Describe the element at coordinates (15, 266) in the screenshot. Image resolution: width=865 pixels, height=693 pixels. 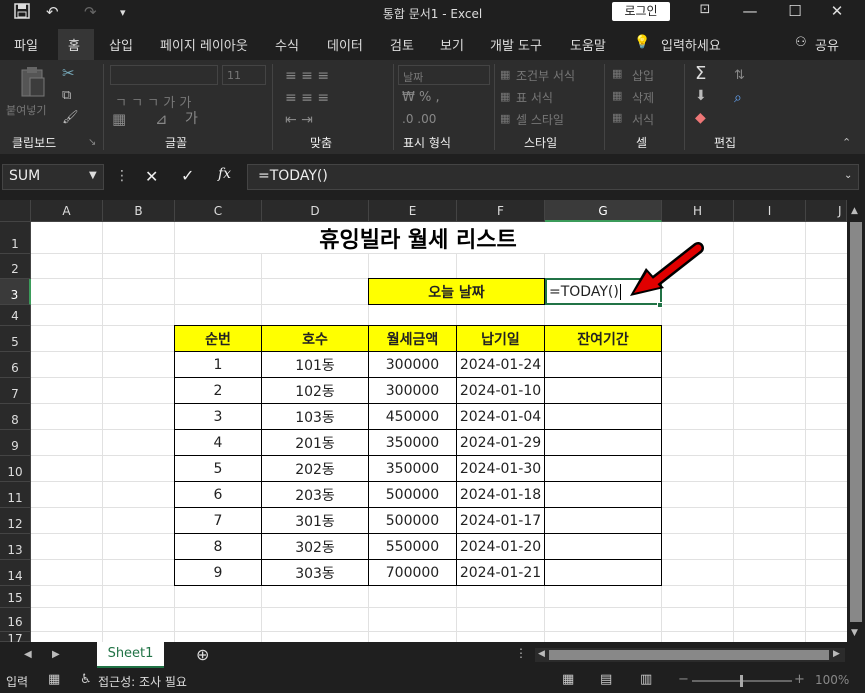
I see `row-header-2: 2` at that location.